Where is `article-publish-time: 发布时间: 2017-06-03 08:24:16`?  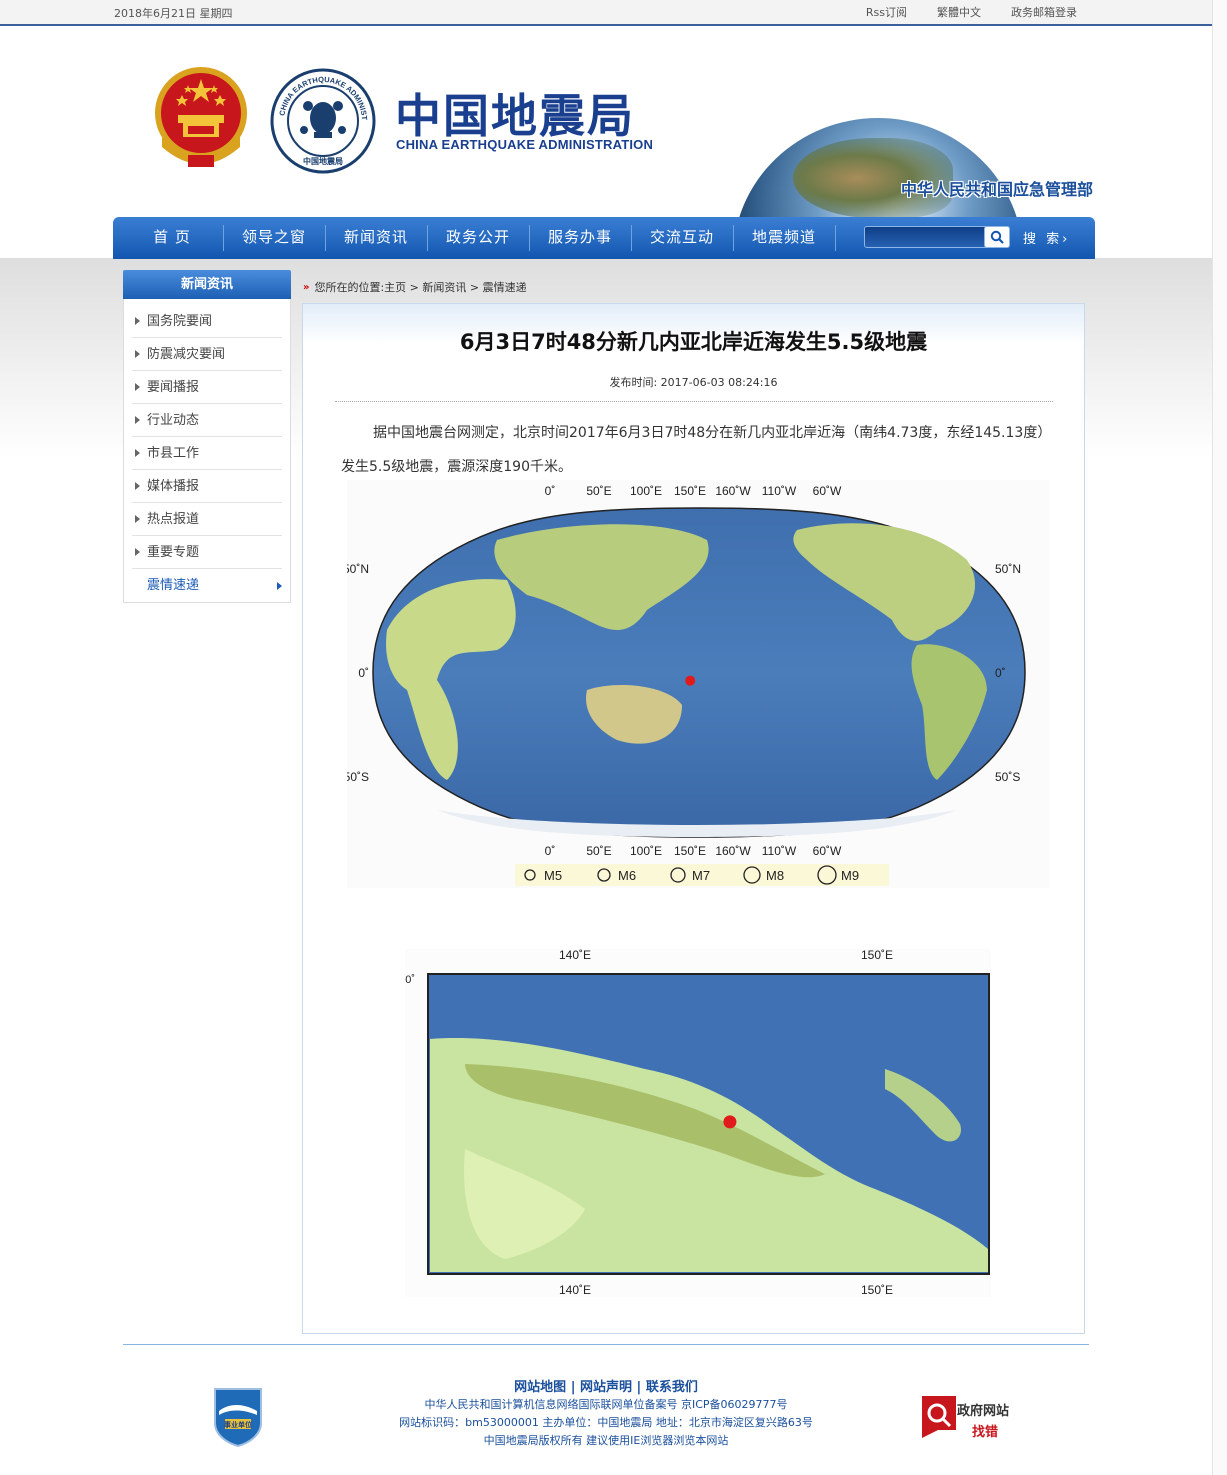
article-publish-time: 发布时间: 2017-06-03 08:24:16 is located at coordinates (693, 382).